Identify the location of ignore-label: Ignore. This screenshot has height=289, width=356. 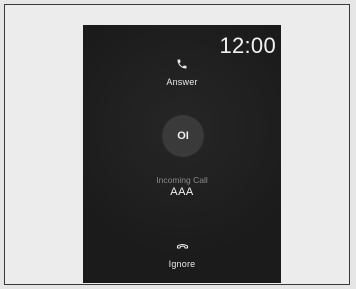
(182, 264).